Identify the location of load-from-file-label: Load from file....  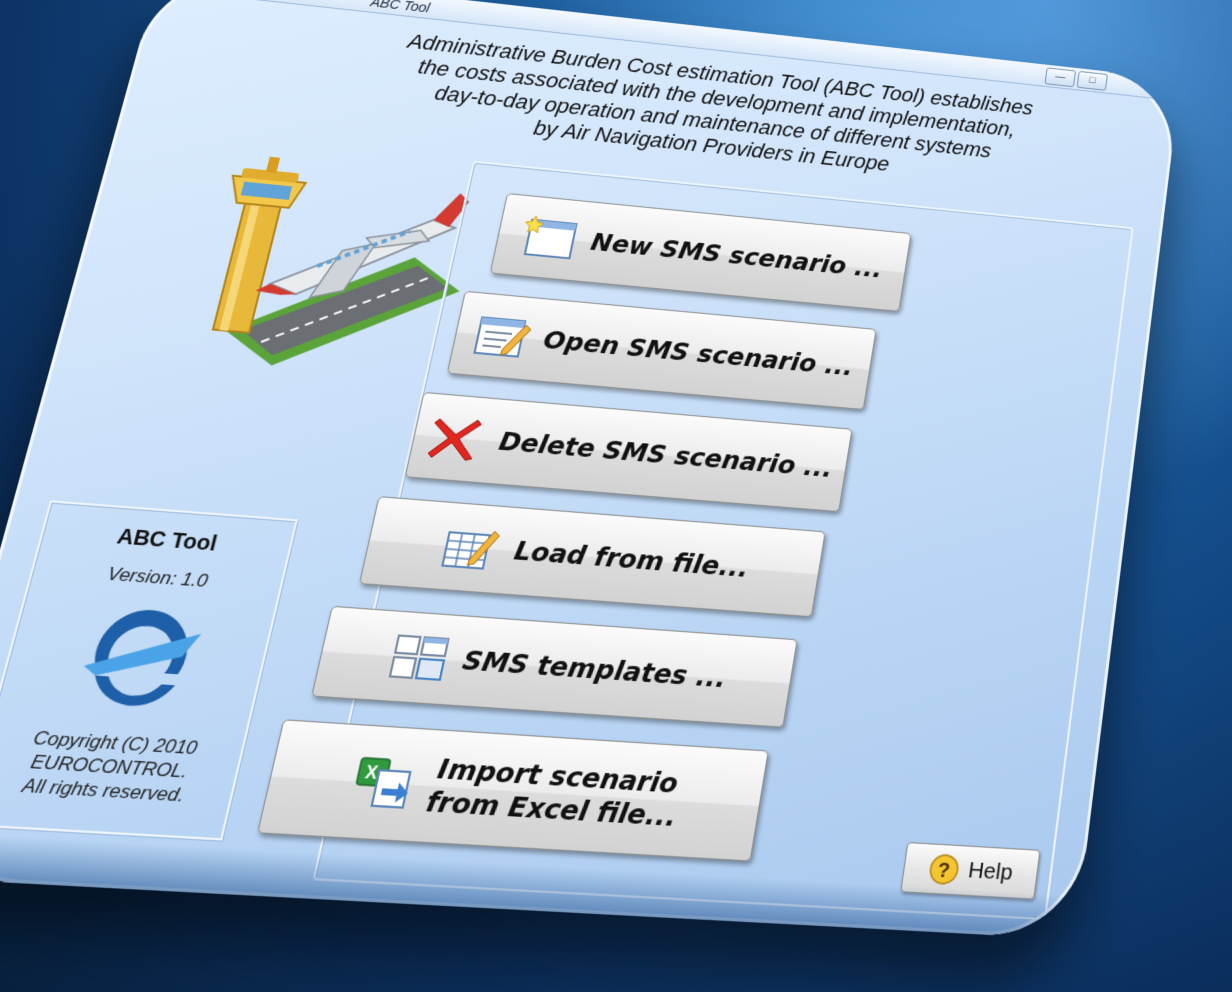
(631, 559).